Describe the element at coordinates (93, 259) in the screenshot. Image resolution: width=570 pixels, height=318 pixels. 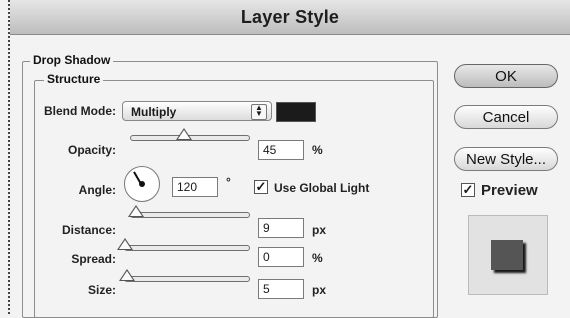
I see `spread-label: Spread:` at that location.